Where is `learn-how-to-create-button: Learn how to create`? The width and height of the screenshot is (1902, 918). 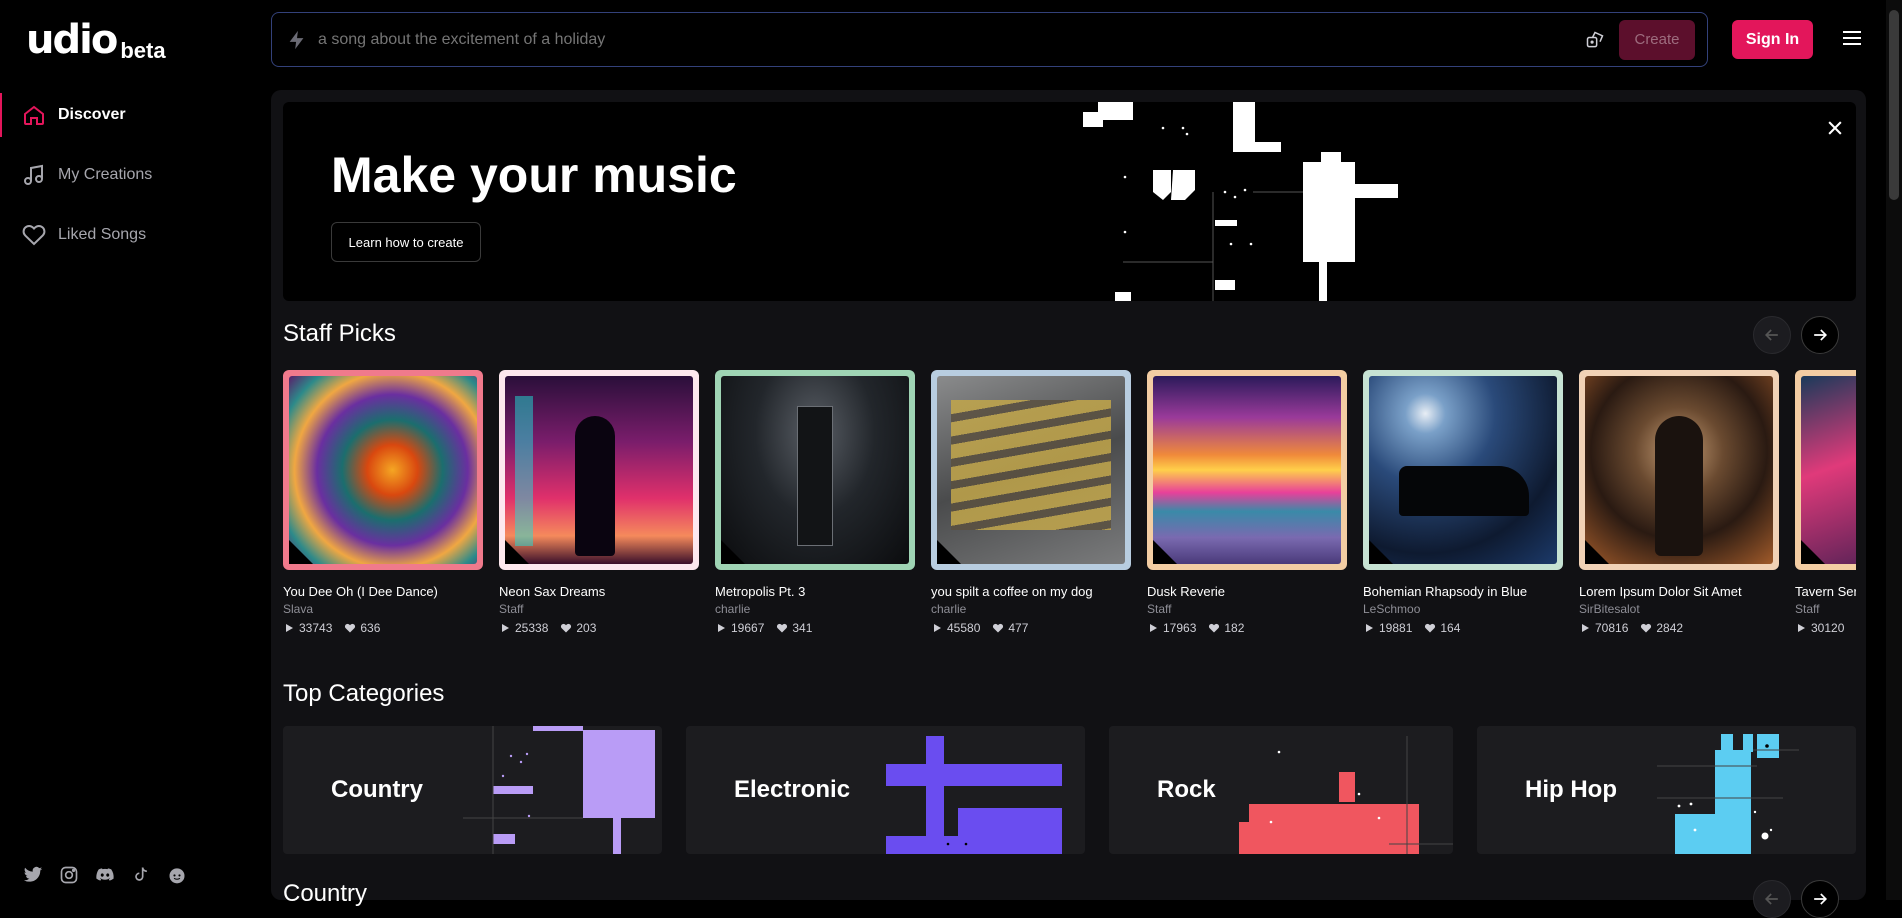
learn-how-to-create-button: Learn how to create is located at coordinates (406, 242).